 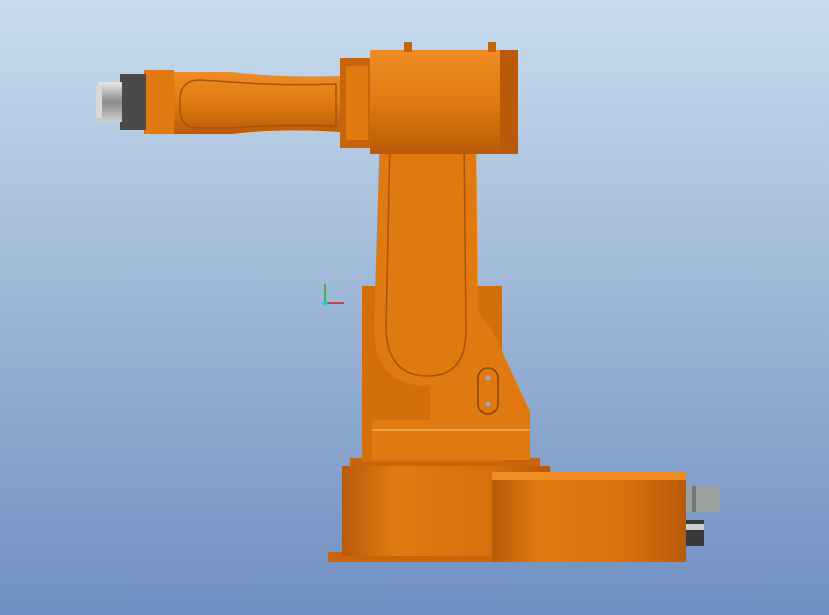 What do you see at coordinates (325, 303) in the screenshot?
I see `origin-point` at bounding box center [325, 303].